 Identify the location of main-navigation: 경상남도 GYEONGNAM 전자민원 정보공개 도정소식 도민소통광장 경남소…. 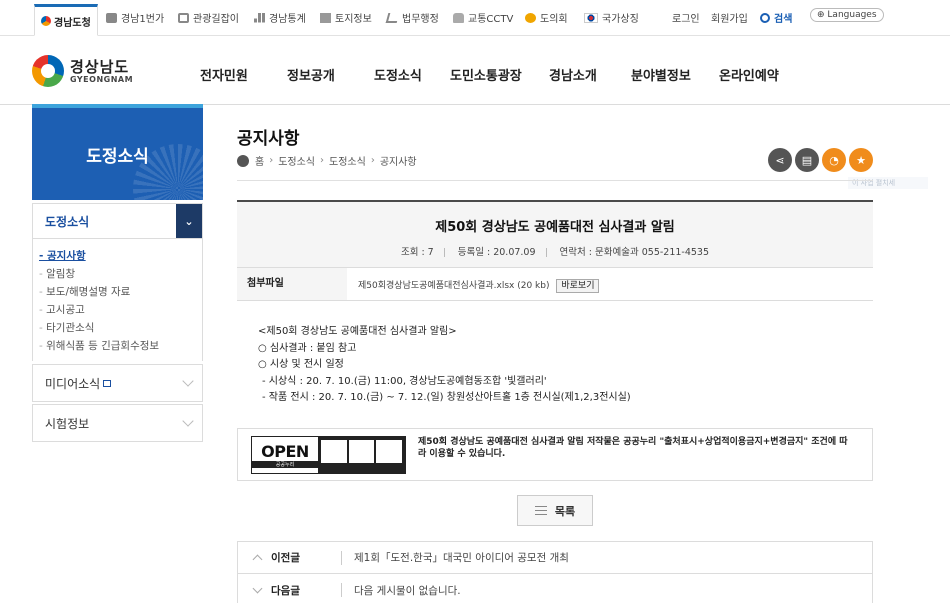
(475, 71).